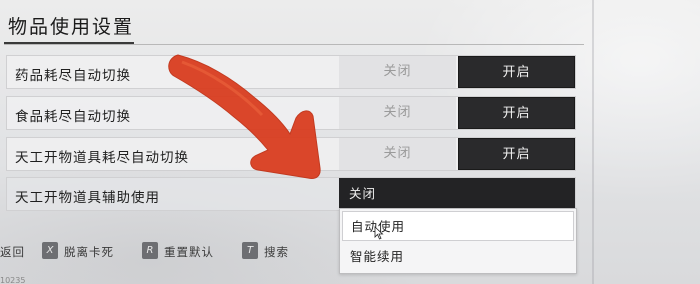 The height and width of the screenshot is (284, 700). I want to click on setting-label: 天工开物道具辅助使用, so click(87, 198).